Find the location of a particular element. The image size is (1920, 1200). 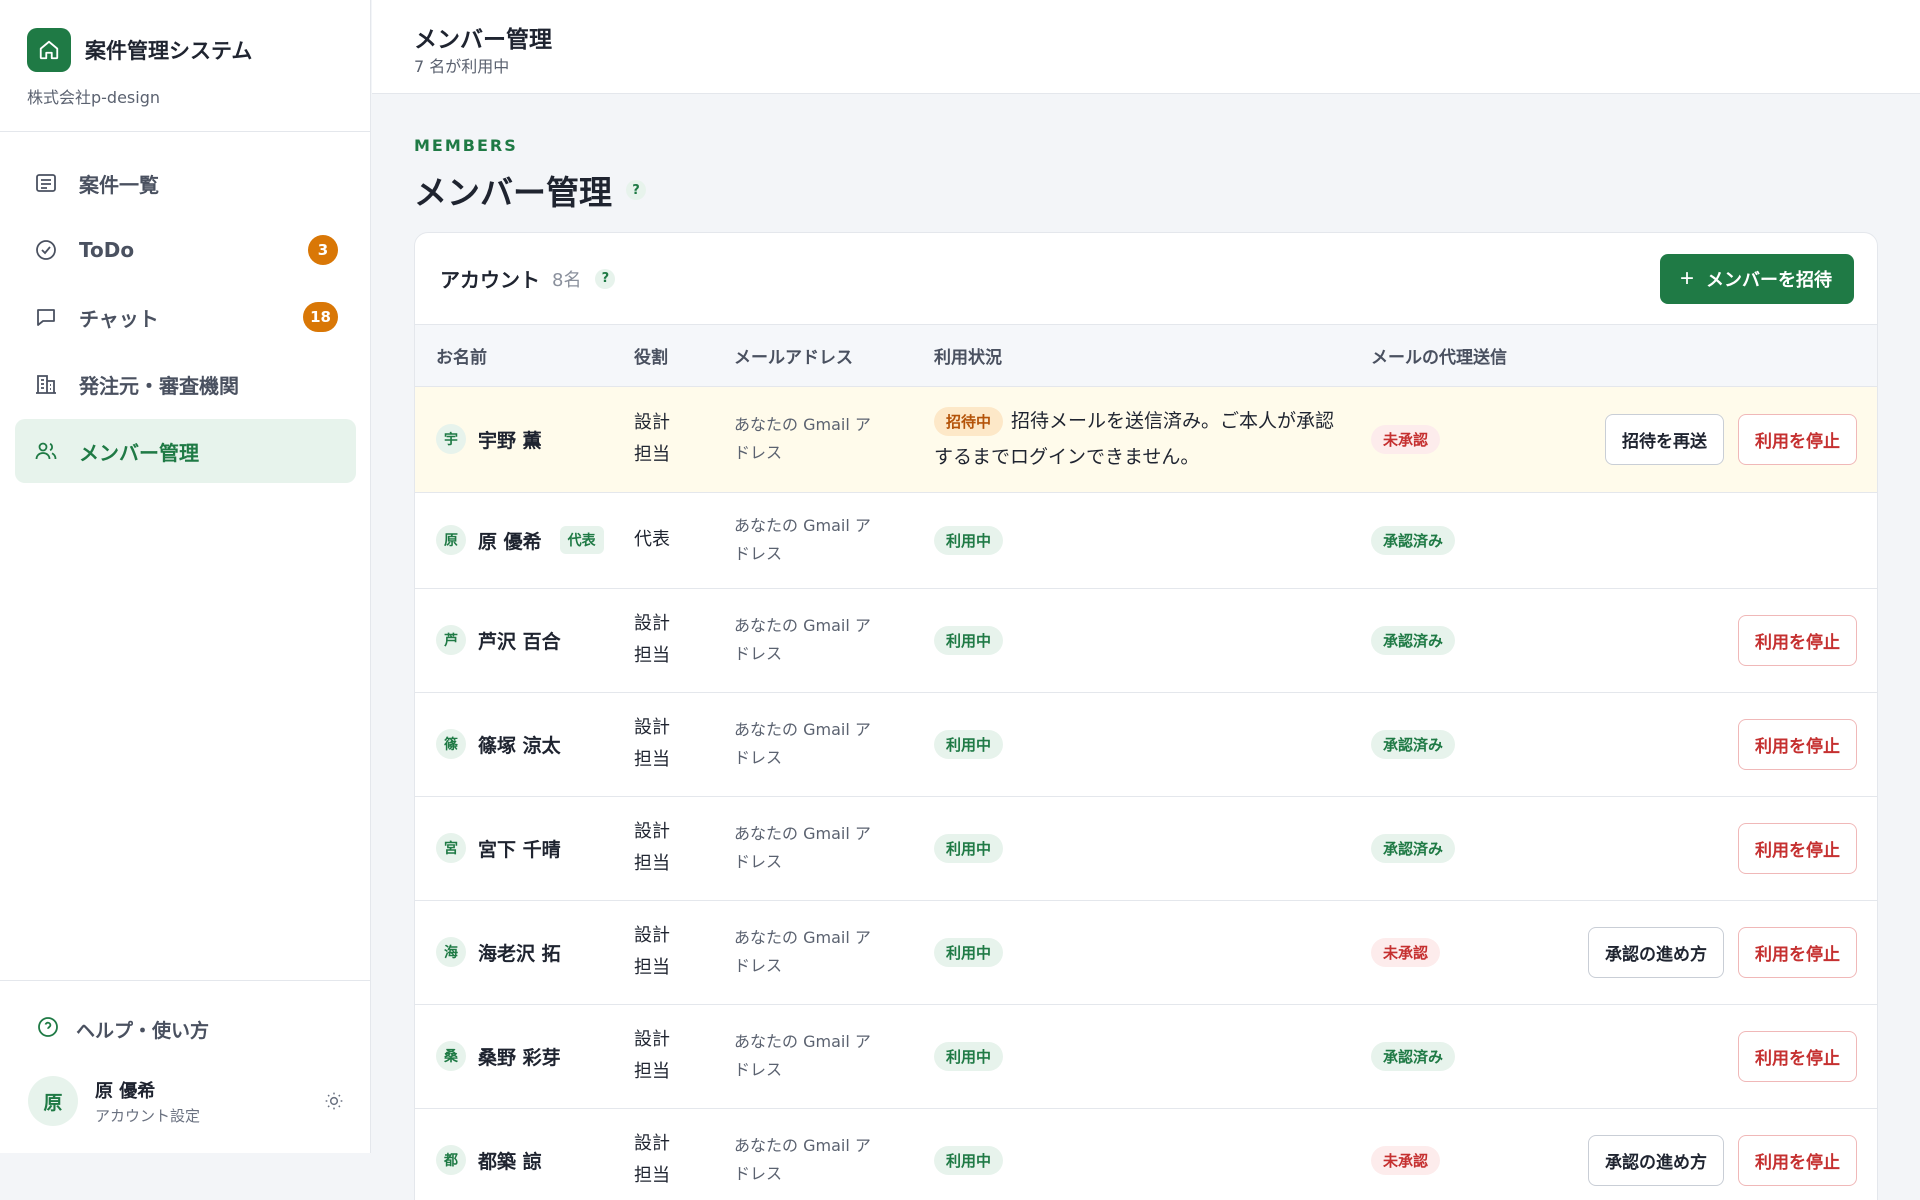

avatar: 都 is located at coordinates (451, 1160).